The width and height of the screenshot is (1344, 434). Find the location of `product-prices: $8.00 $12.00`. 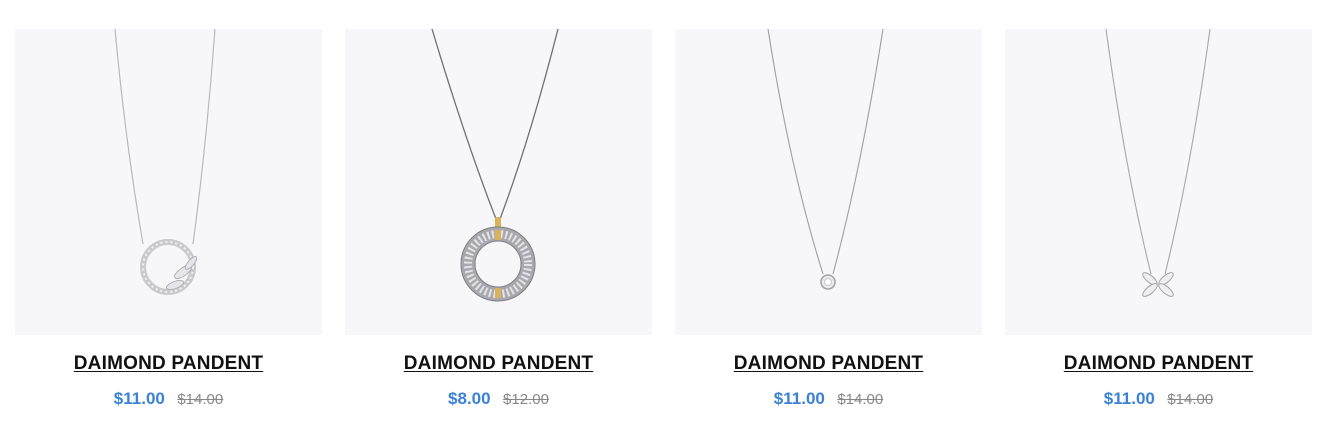

product-prices: $8.00 $12.00 is located at coordinates (498, 399).